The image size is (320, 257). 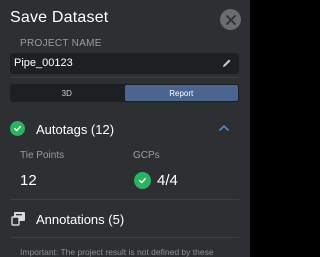 I want to click on autotags-title: Autotags (12), so click(x=75, y=129).